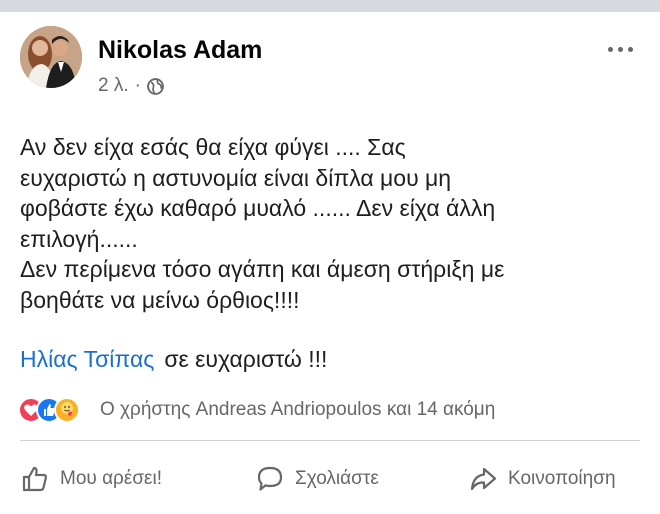 The height and width of the screenshot is (514, 660). Describe the element at coordinates (180, 50) in the screenshot. I see `author-name: Nikolas Adam` at that location.